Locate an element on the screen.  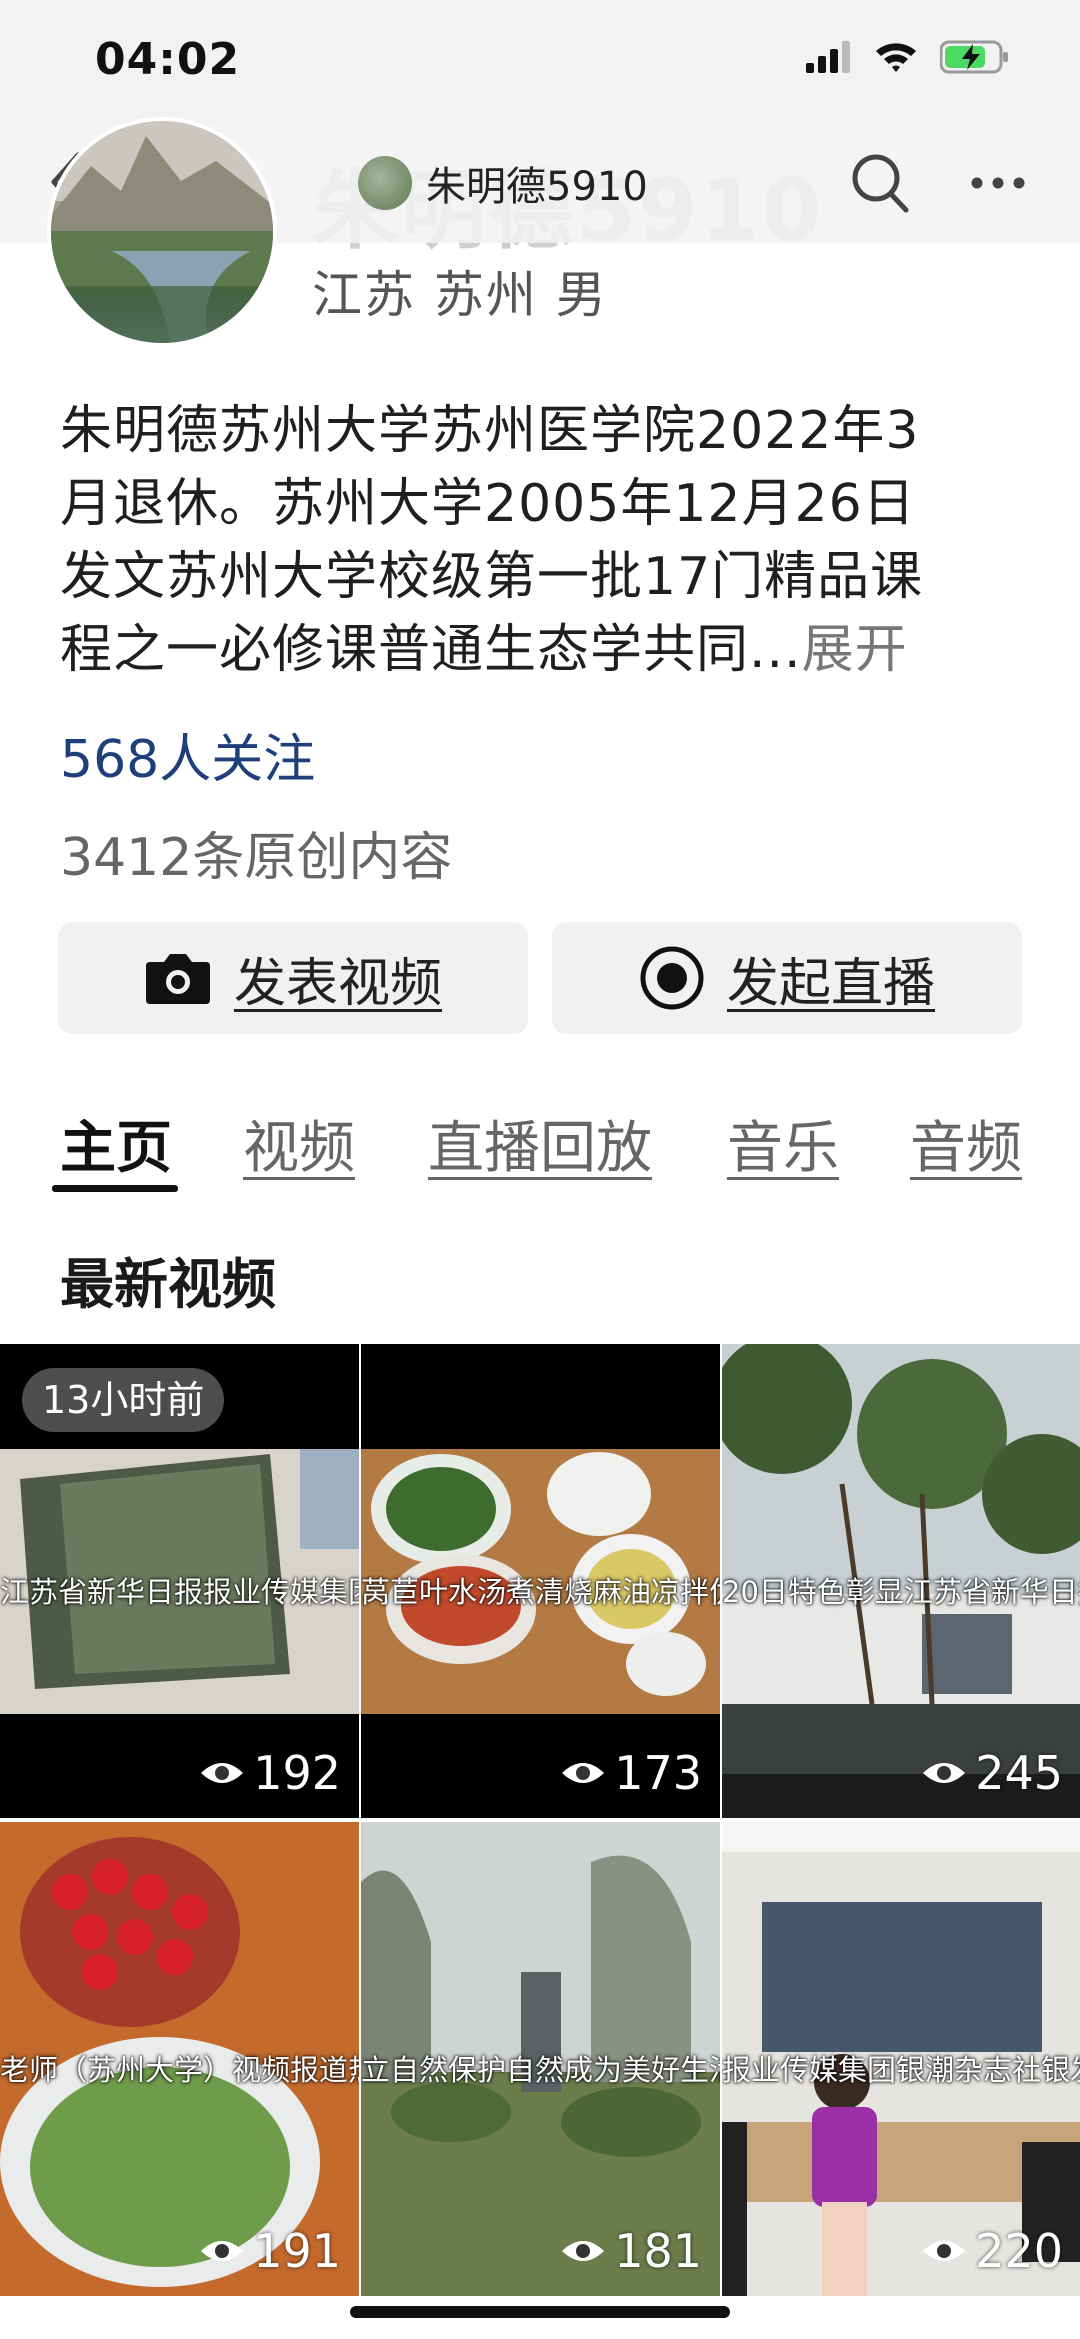
tab-music: 音乐 is located at coordinates (783, 1143).